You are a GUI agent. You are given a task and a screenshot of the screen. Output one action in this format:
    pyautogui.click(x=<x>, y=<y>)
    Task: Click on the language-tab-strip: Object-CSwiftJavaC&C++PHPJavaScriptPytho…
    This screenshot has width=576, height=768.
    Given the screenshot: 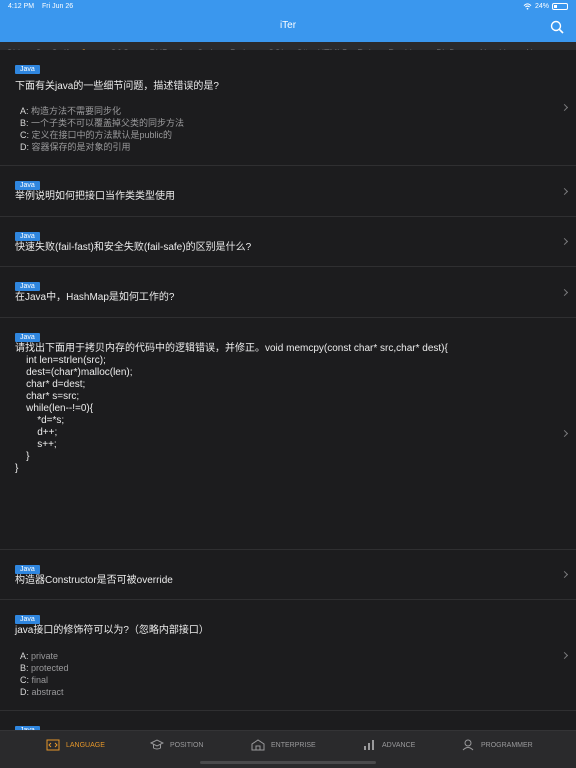 What is the action you would take?
    pyautogui.click(x=288, y=46)
    